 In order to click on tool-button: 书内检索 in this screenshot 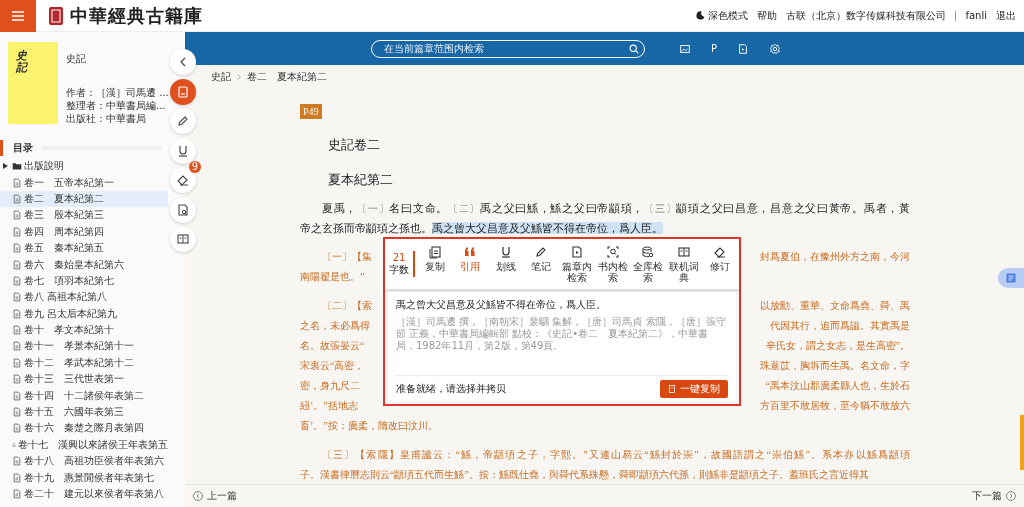, I will do `click(613, 264)`.